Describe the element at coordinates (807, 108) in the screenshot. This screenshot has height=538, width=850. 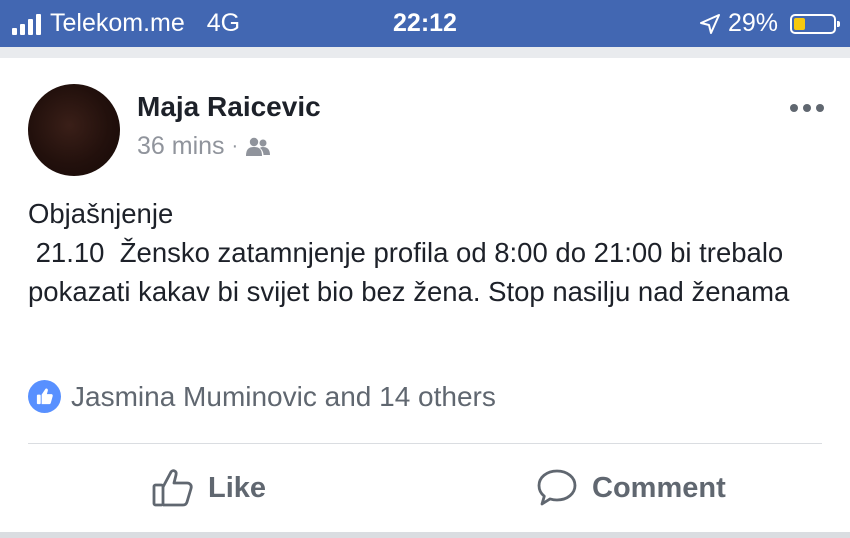
I see `more-options-icon` at that location.